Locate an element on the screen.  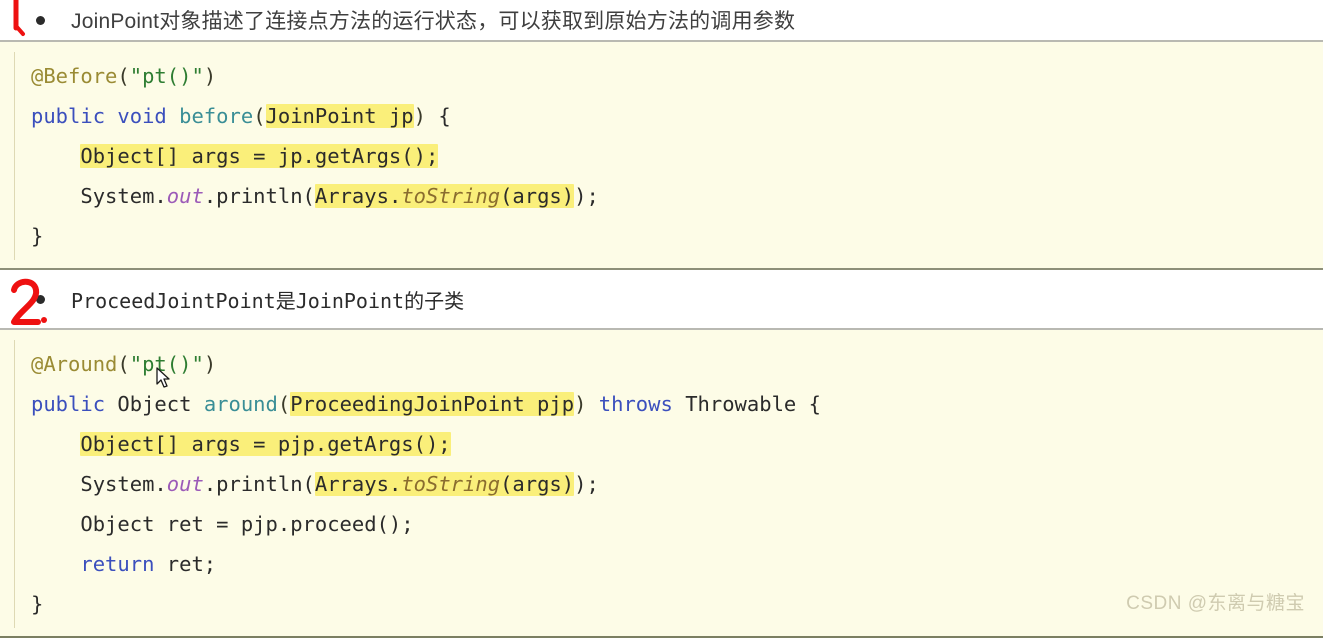
code-line: public void before(JoinPoint jp) { is located at coordinates (241, 116).